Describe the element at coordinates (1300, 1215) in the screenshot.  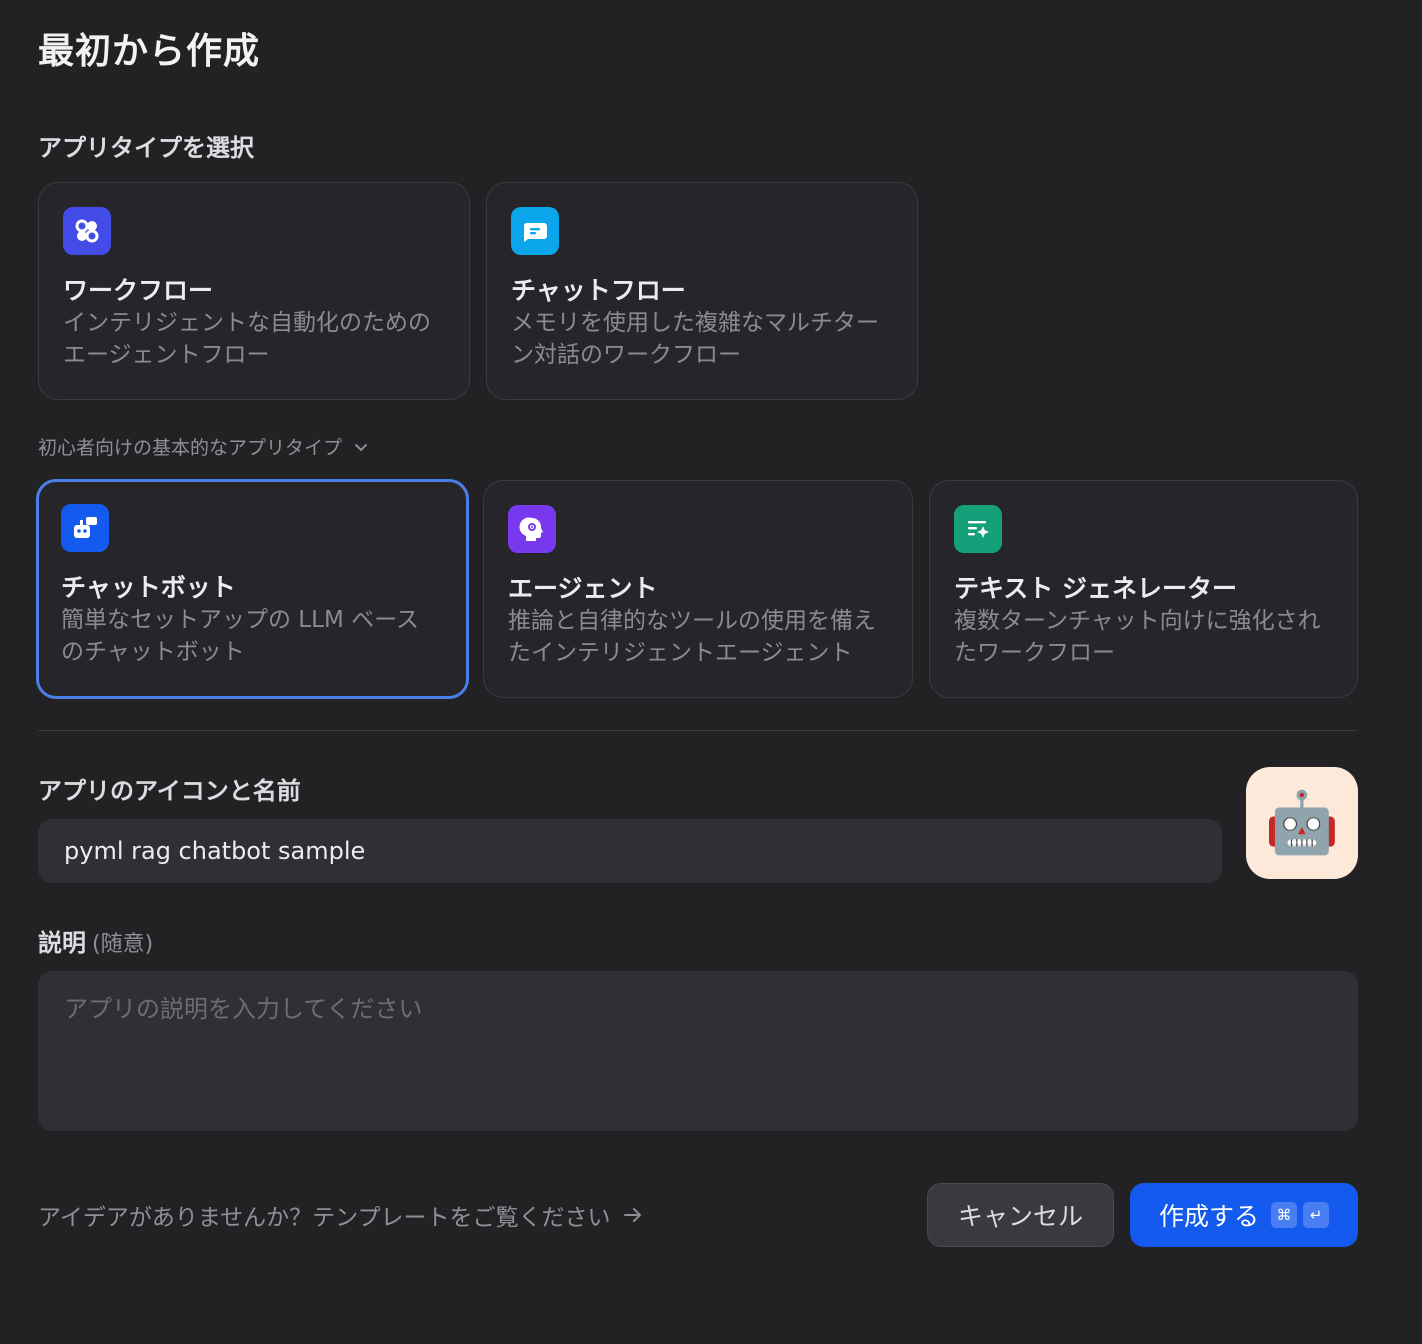
I see `shortcut-hint: ⌘ ↵` at that location.